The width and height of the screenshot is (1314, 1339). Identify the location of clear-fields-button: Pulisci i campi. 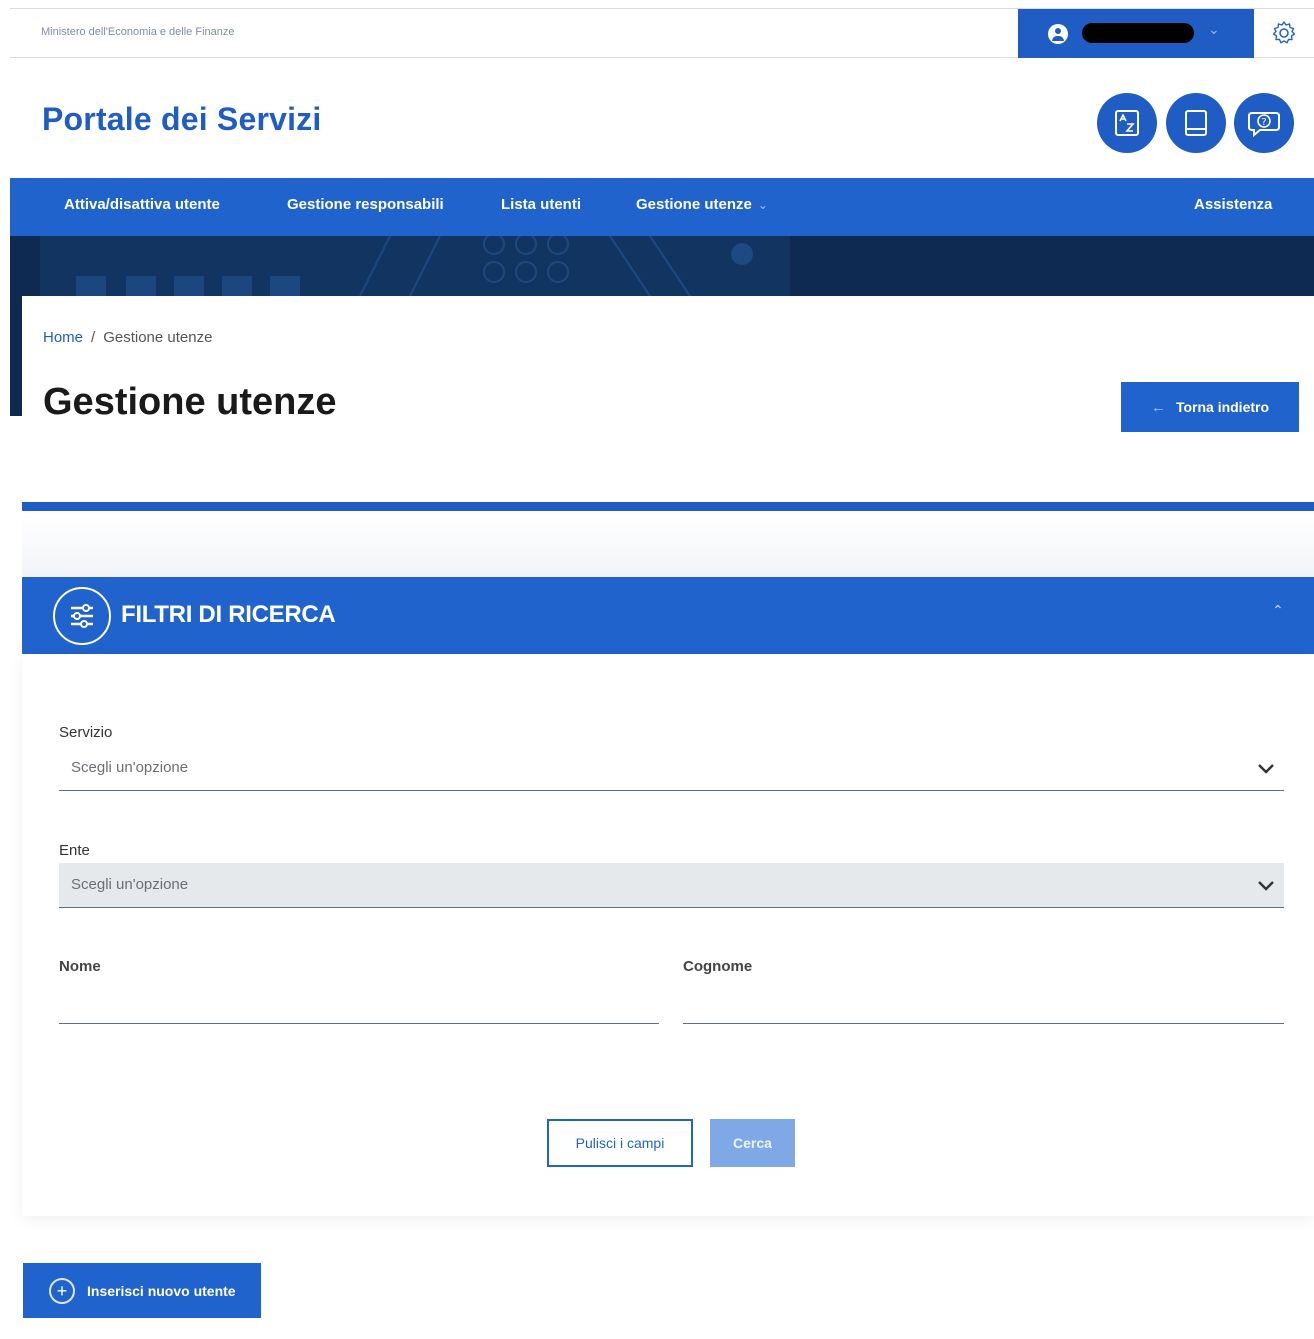
(620, 1143).